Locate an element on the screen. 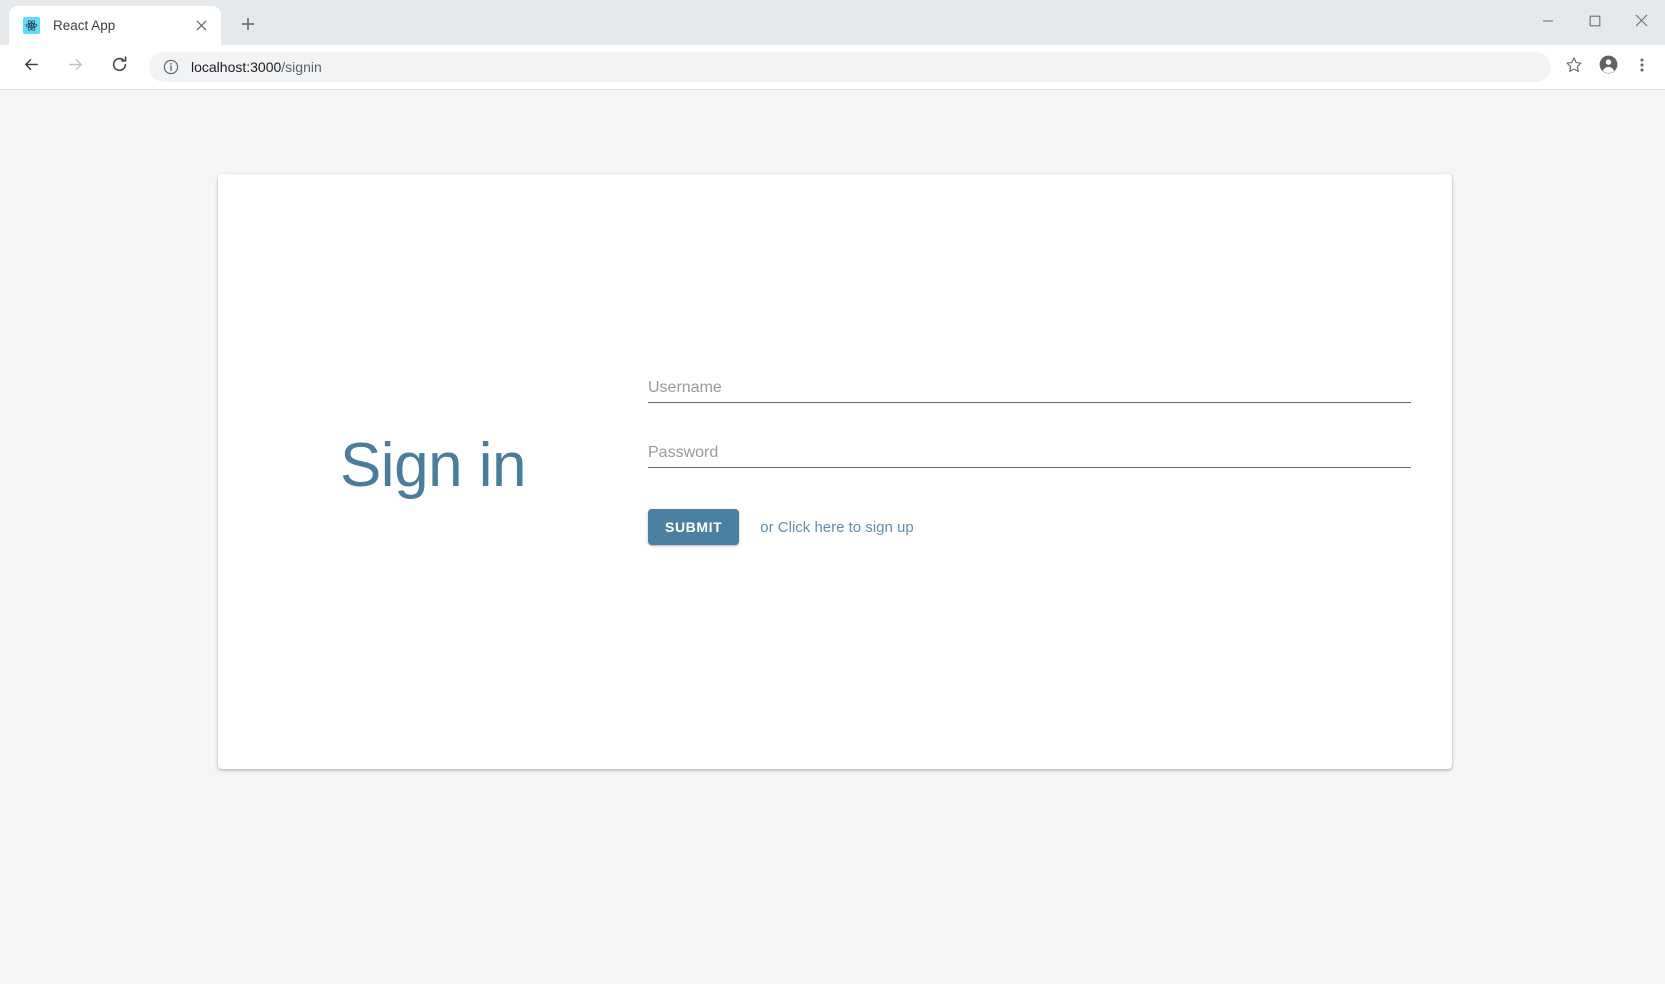 This screenshot has width=1665, height=984. username-field-group: Username is located at coordinates (1029, 391).